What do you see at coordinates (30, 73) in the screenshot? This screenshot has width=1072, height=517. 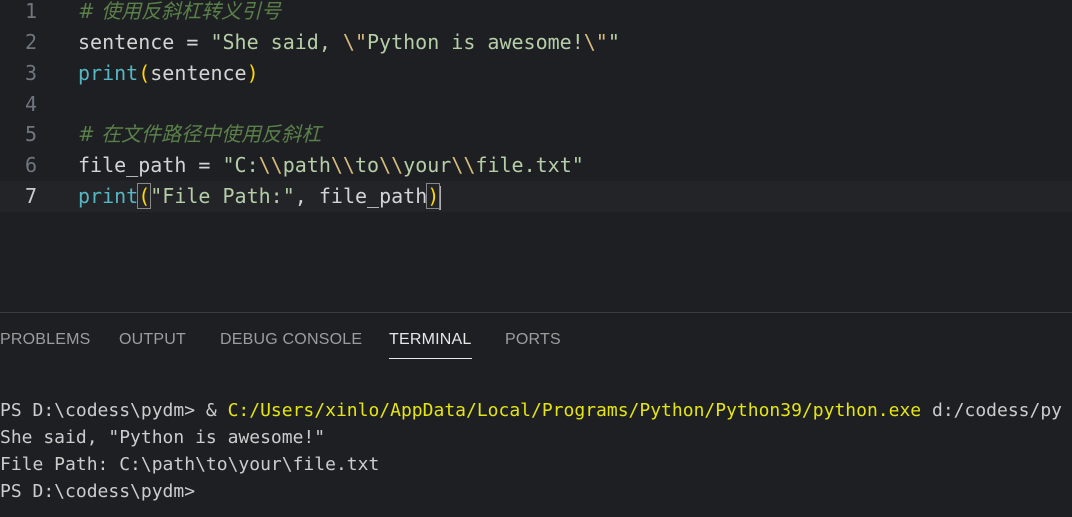 I see `line-number: 3` at bounding box center [30, 73].